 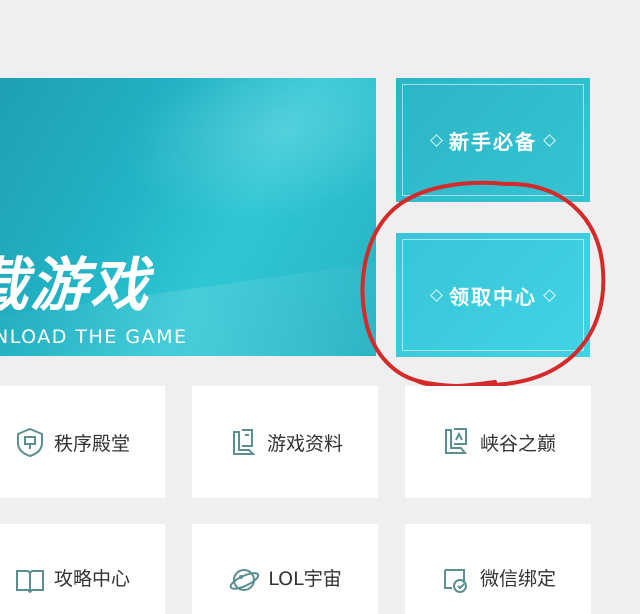 I want to click on tile-label: 秩序殿堂, so click(x=91, y=443).